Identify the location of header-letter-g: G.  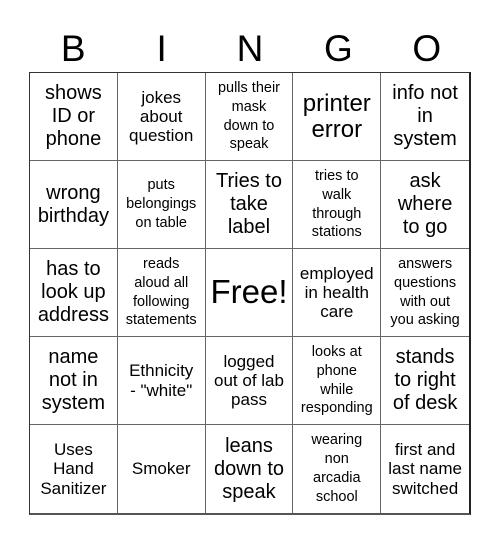
(338, 48).